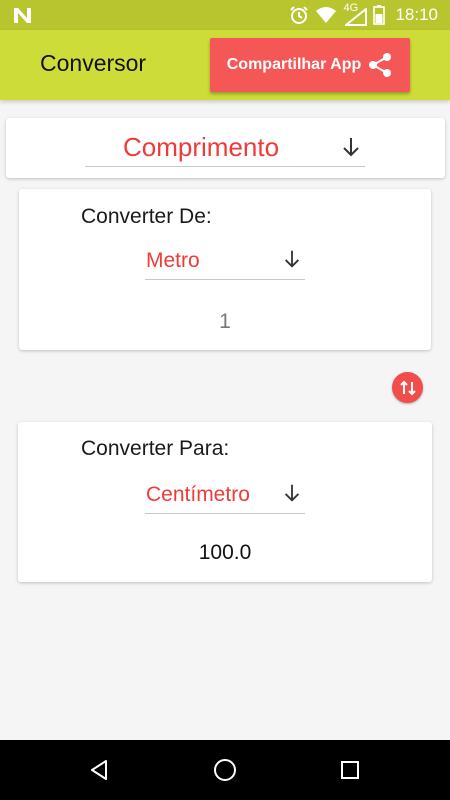 This screenshot has width=450, height=800. What do you see at coordinates (146, 216) in the screenshot?
I see `convert-from-label: Converter De:` at bounding box center [146, 216].